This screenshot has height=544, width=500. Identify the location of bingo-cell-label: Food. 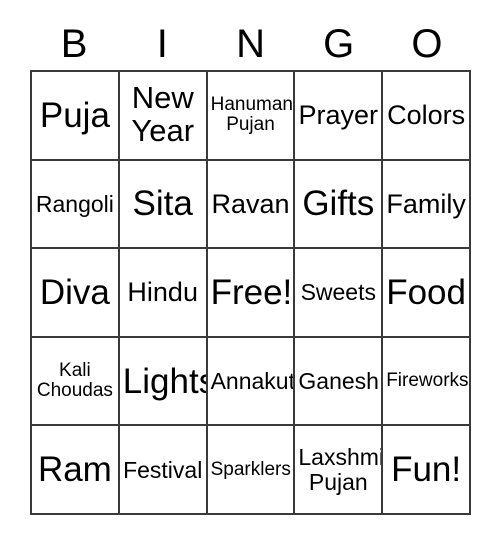
(426, 292).